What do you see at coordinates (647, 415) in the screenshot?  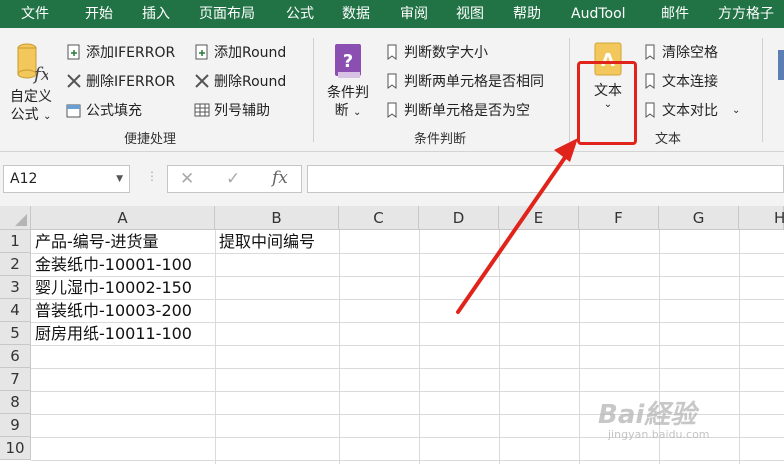 I see `watermark-logo: Bai経验` at bounding box center [647, 415].